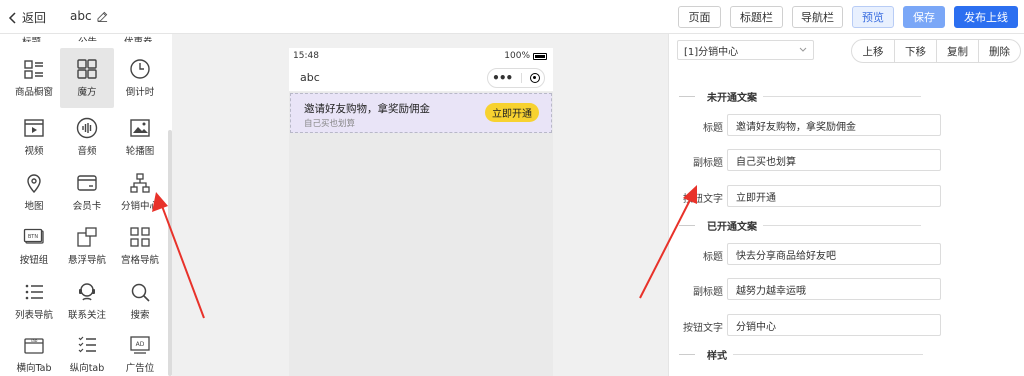 This screenshot has width=1024, height=376. Describe the element at coordinates (140, 151) in the screenshot. I see `component-label: 轮播图` at that location.